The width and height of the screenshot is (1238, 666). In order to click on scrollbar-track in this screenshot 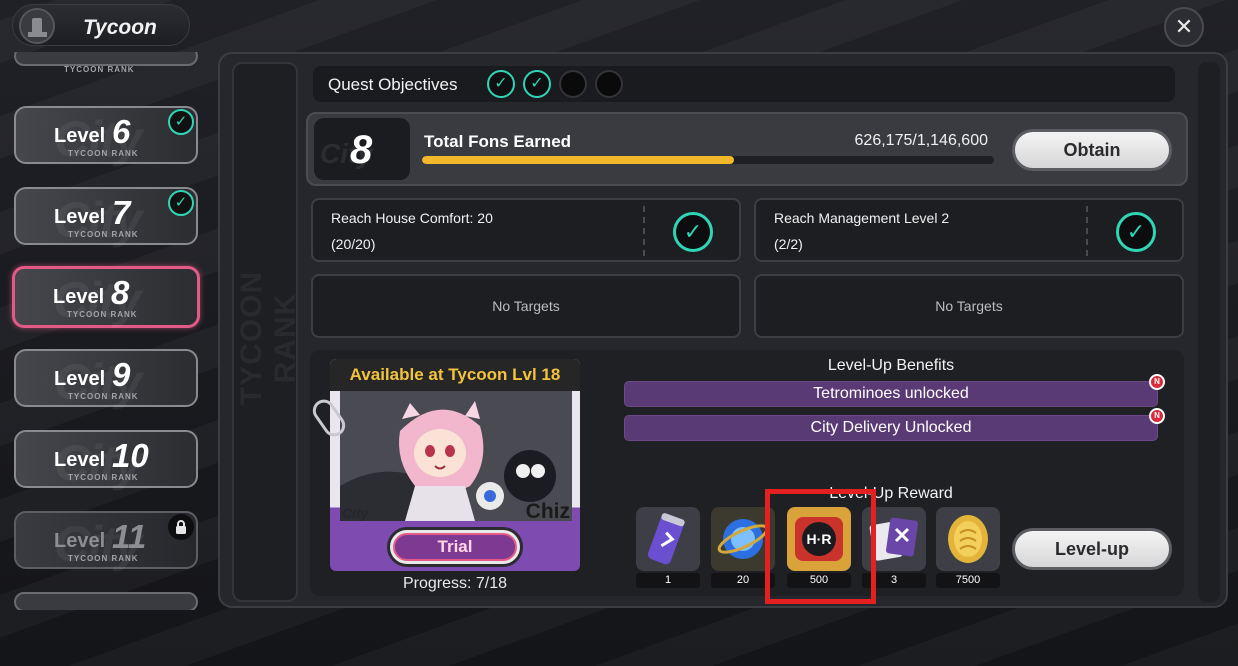, I will do `click(1209, 332)`.